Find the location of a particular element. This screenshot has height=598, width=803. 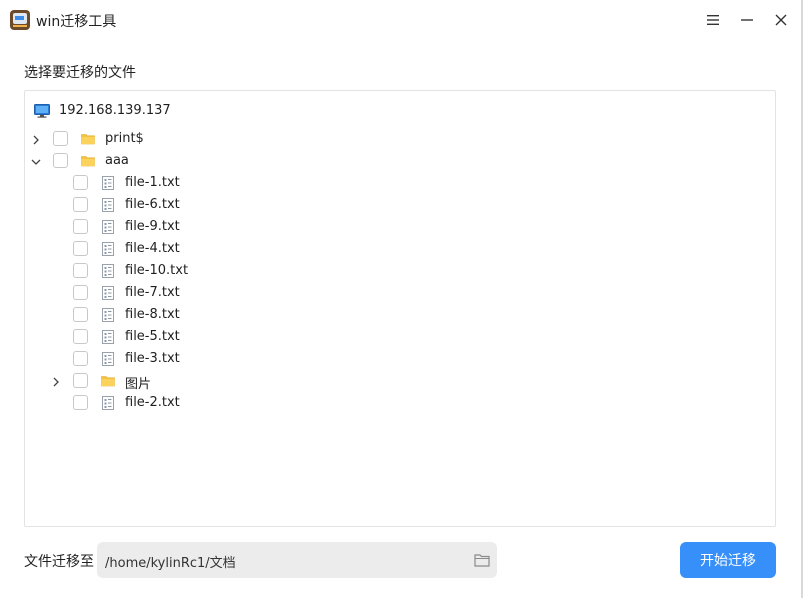

tree-file-row: file-4.txt is located at coordinates (400, 249).